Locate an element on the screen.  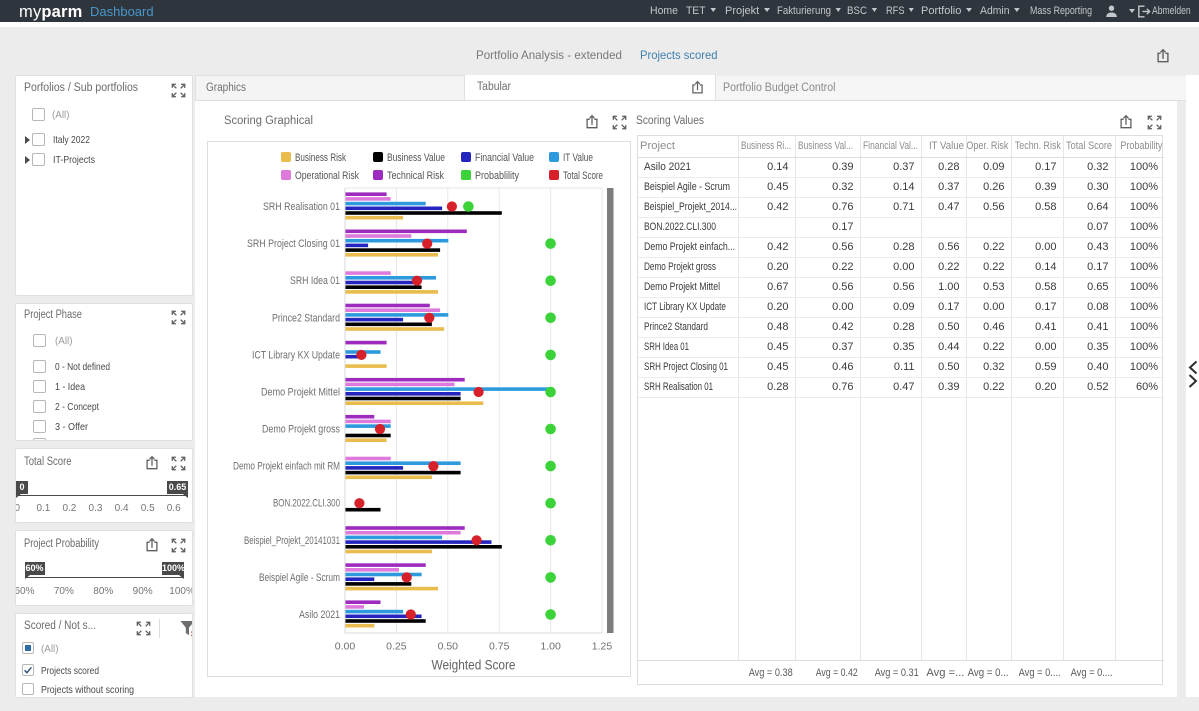
svg-text: 1.25 is located at coordinates (602, 647).